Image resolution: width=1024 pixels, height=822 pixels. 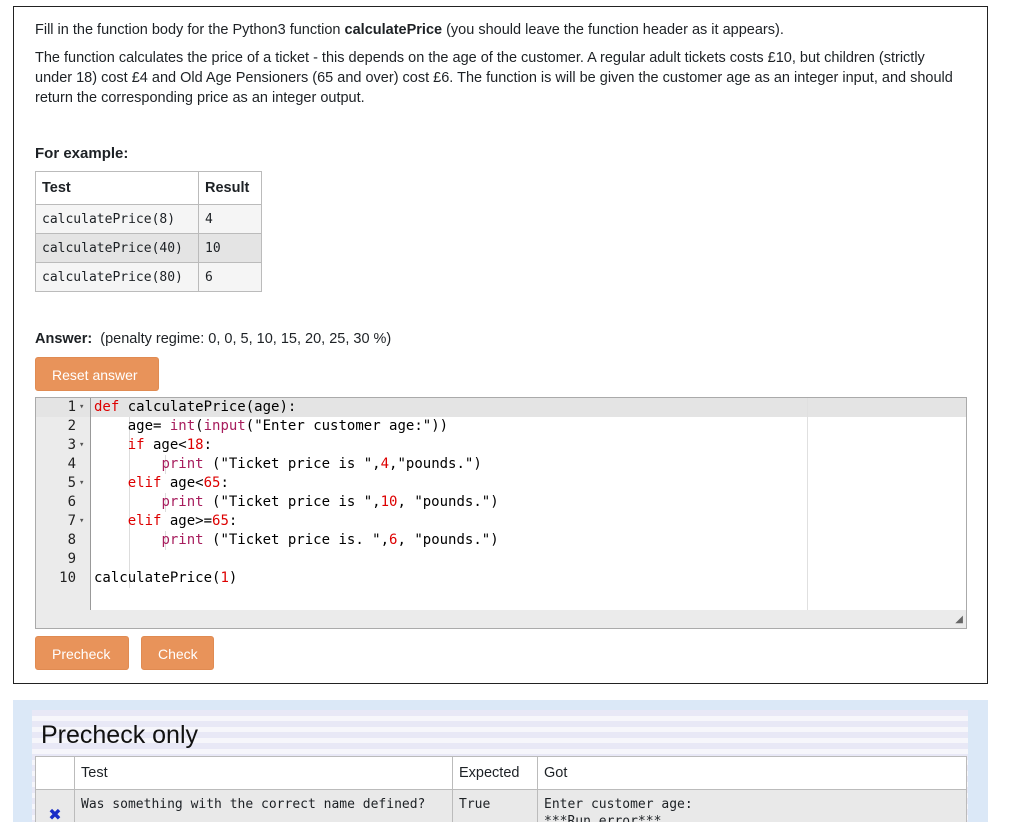 I want to click on result-header: Test Expected Got, so click(x=501, y=773).